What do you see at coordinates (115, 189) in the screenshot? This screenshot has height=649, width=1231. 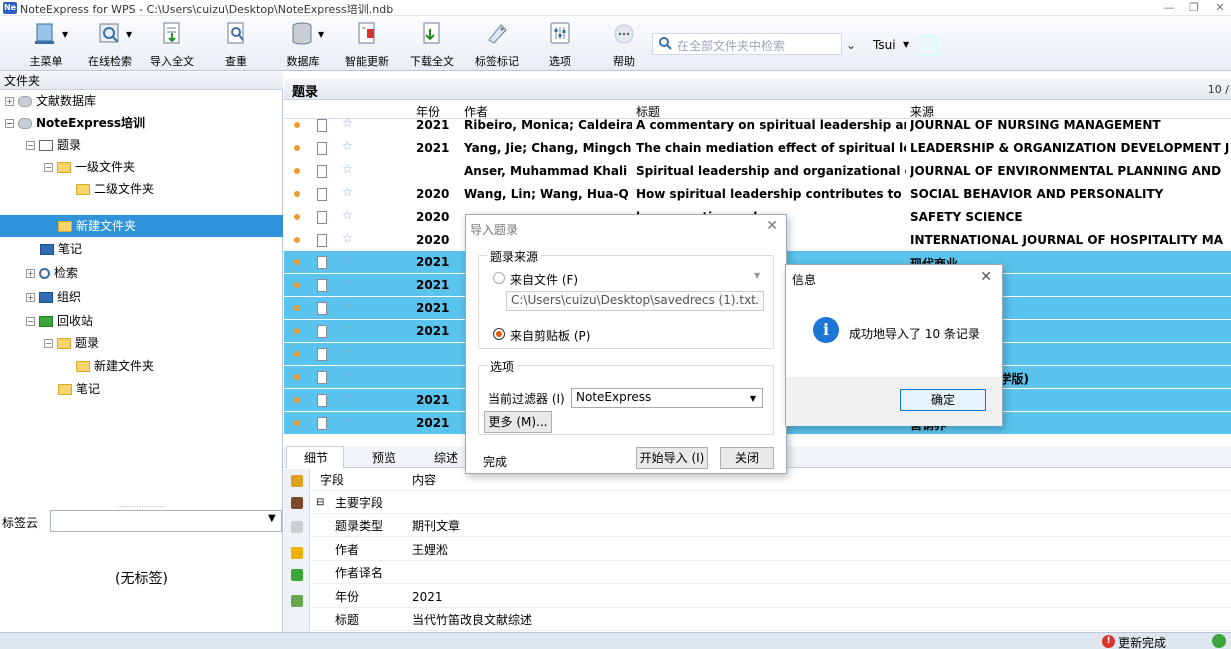 I see `tree-node-level2-folder: 二级文件夹` at bounding box center [115, 189].